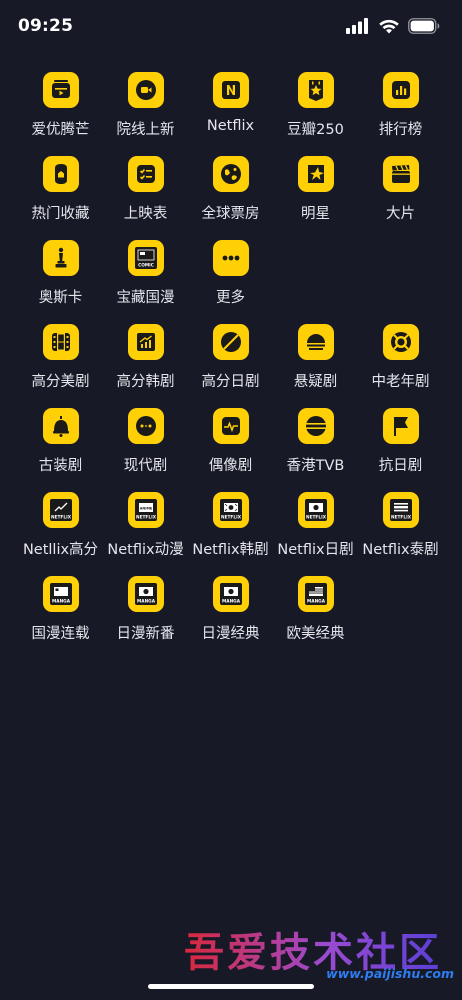 This screenshot has width=462, height=1000. What do you see at coordinates (400, 382) in the screenshot?
I see `category-label: 中老年剧` at bounding box center [400, 382].